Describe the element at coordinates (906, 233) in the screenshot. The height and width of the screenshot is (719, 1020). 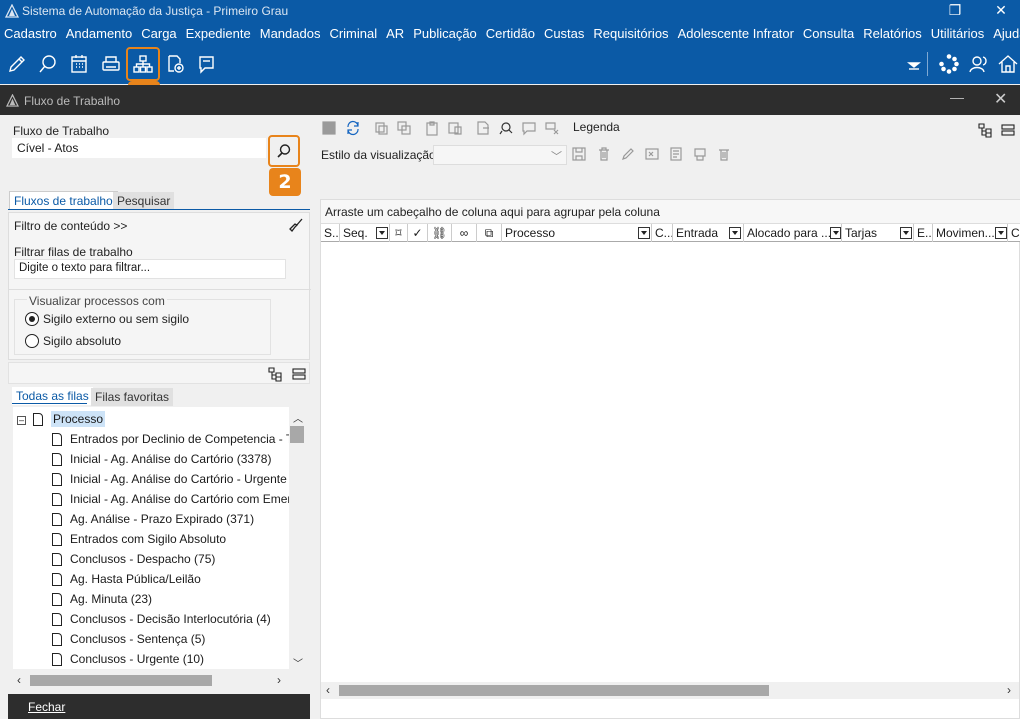
I see `col-tarjas-filter-icon` at that location.